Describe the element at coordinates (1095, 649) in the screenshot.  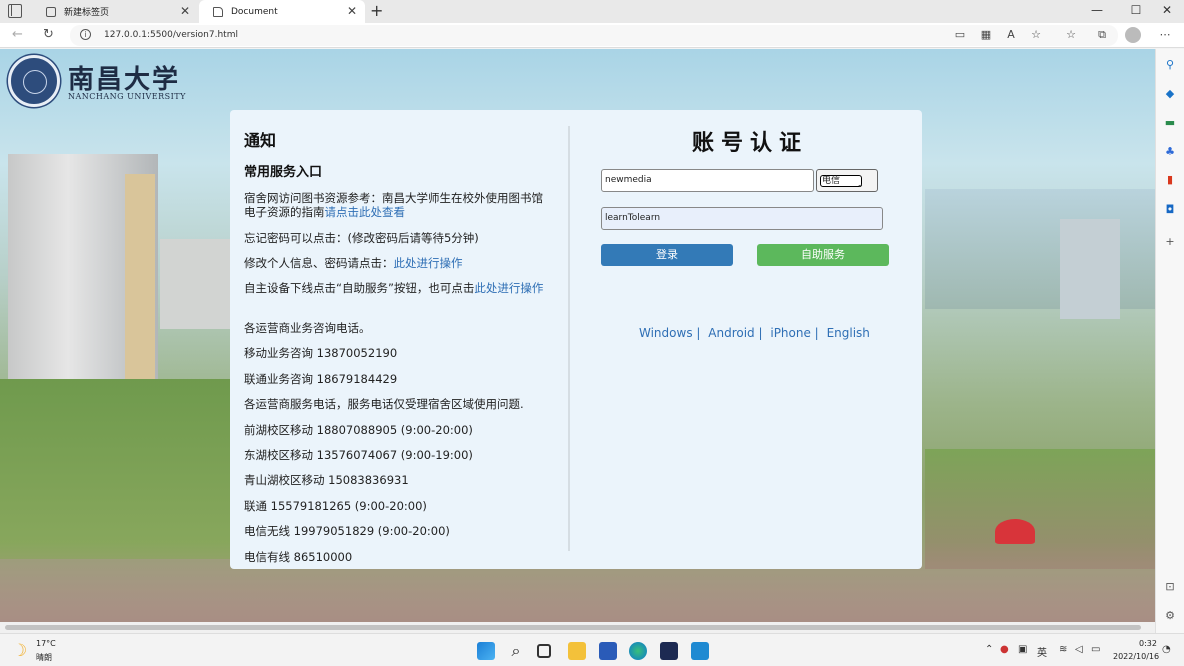
I see `battery-icon: ▭` at that location.